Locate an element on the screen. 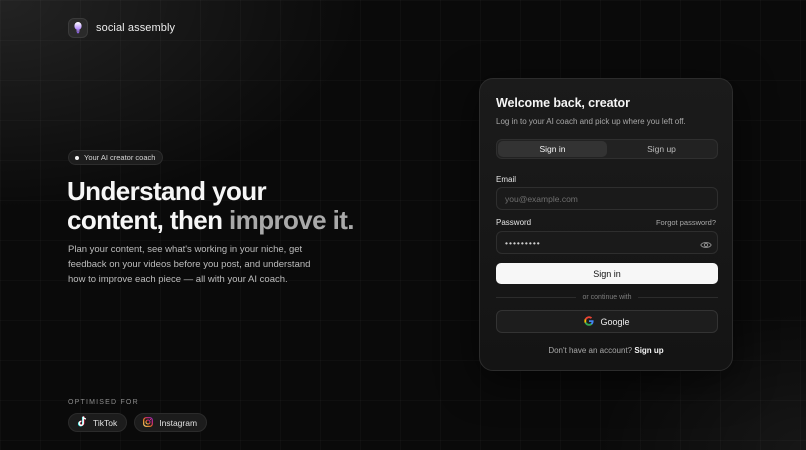 The width and height of the screenshot is (806, 450). hero-title-line1: Understand your is located at coordinates (167, 191).